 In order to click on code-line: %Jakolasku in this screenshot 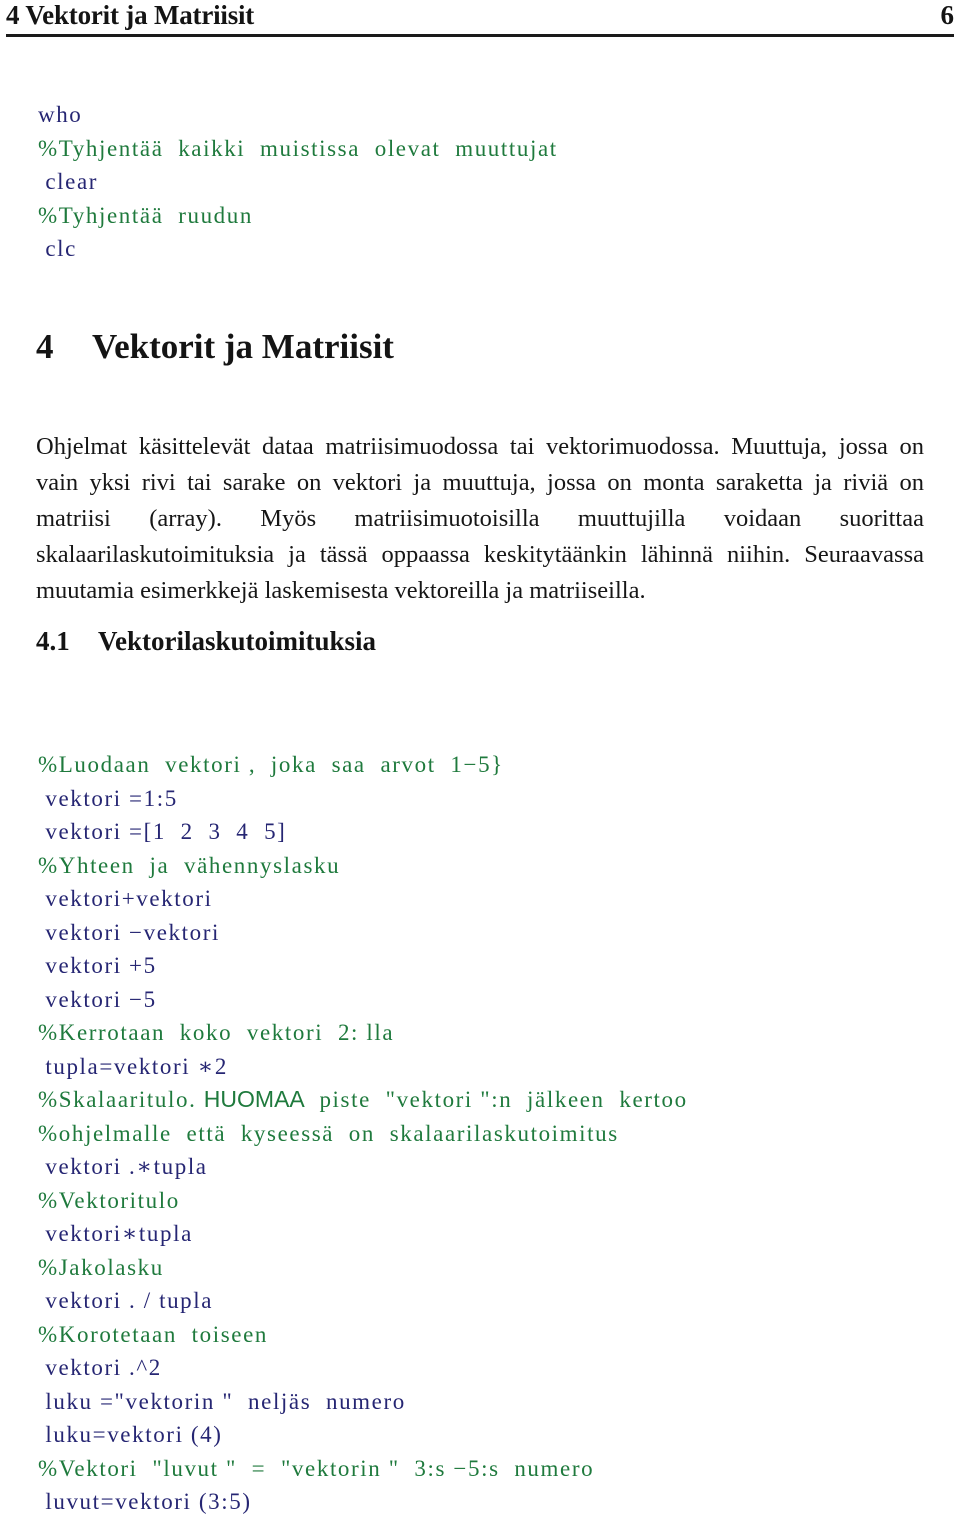, I will do `click(101, 1267)`.